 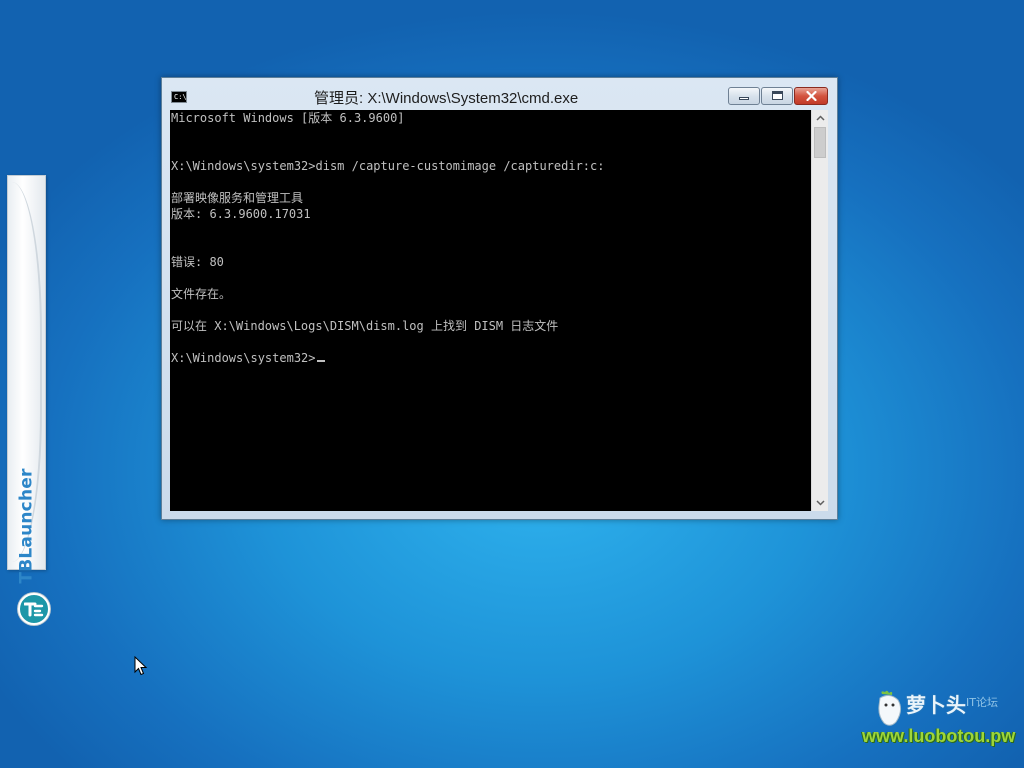 I want to click on vertical-scrollbar, so click(x=819, y=310).